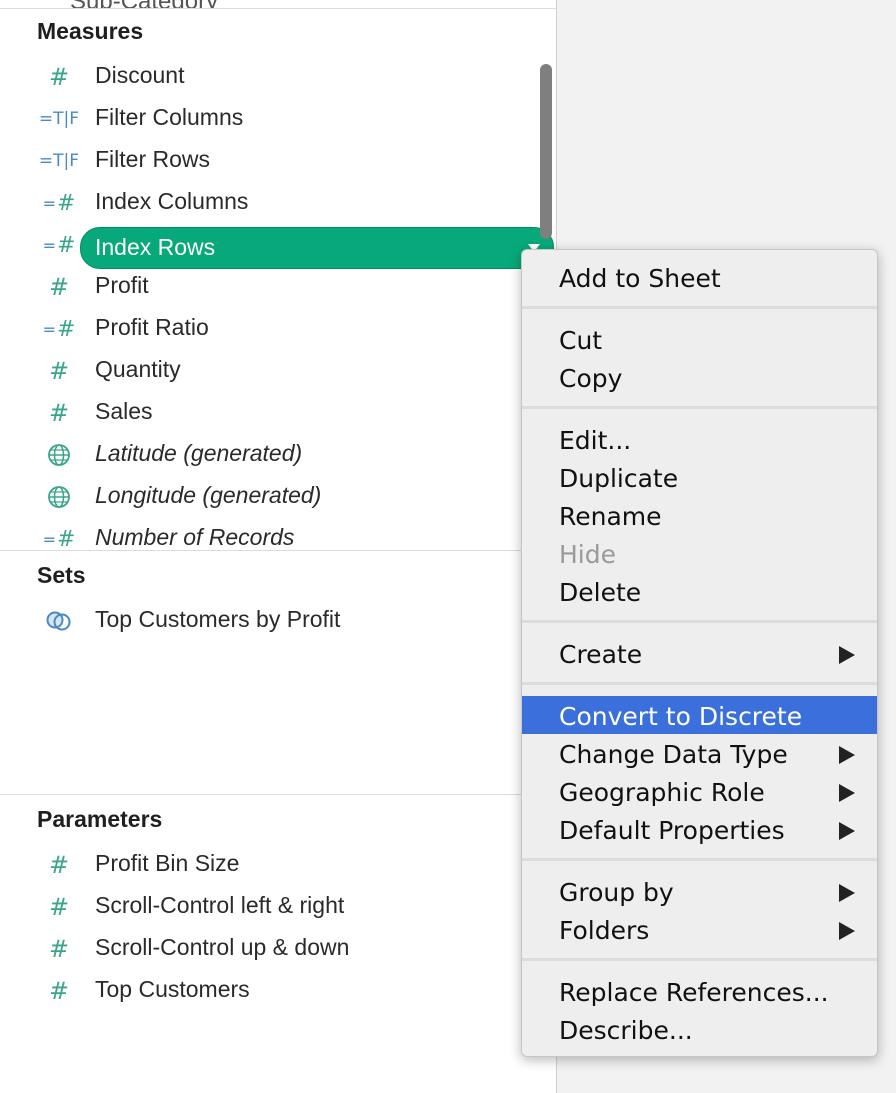 The width and height of the screenshot is (896, 1093). Describe the element at coordinates (270, 371) in the screenshot. I see `field-quantity: # Quantity` at that location.